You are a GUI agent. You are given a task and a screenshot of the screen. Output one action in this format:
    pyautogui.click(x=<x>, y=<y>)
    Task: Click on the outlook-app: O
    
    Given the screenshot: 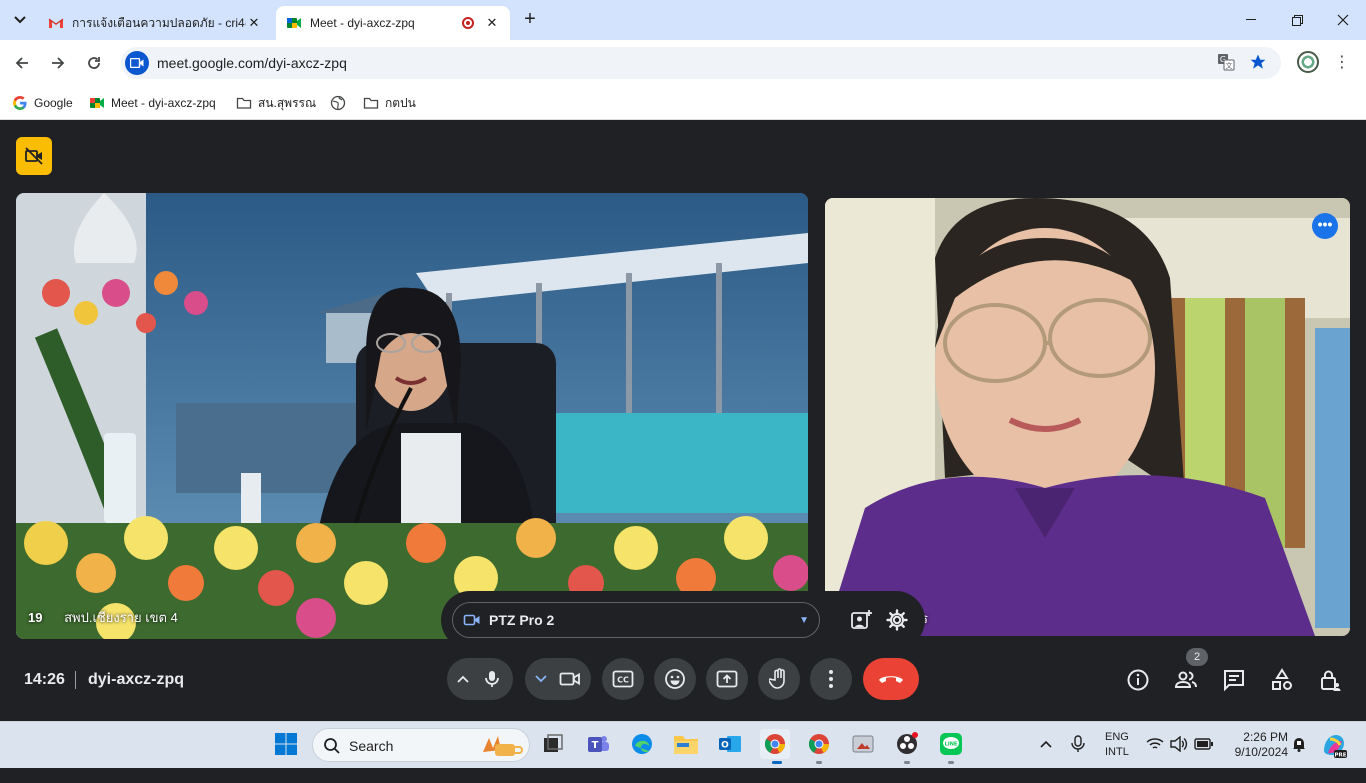 What is the action you would take?
    pyautogui.click(x=730, y=744)
    